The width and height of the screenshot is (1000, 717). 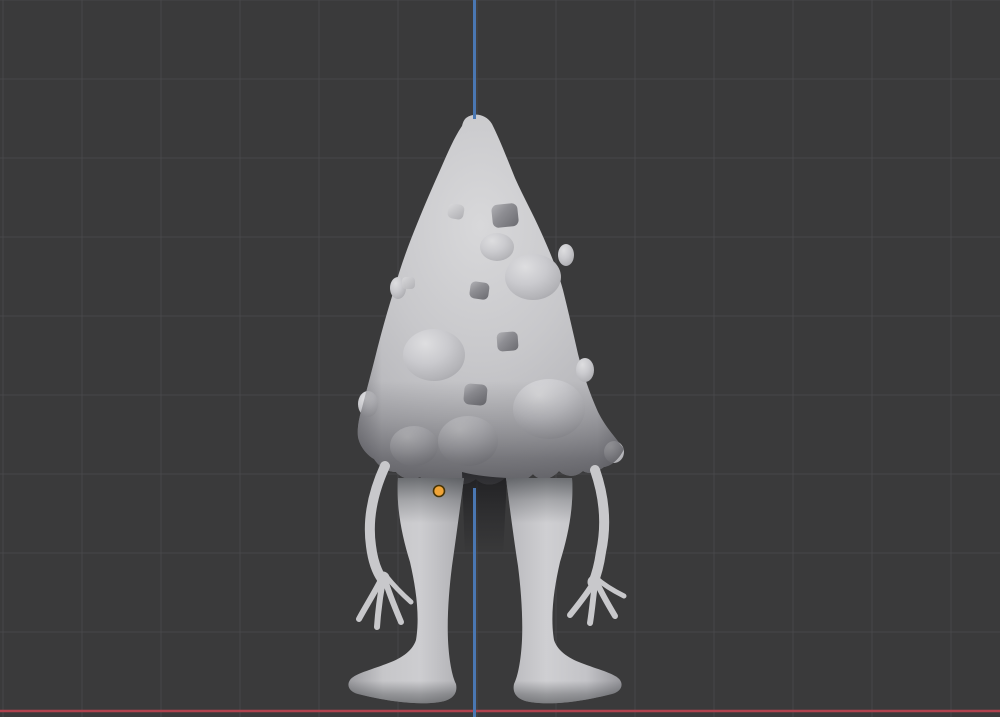 I want to click on side-bump, so click(x=566, y=255).